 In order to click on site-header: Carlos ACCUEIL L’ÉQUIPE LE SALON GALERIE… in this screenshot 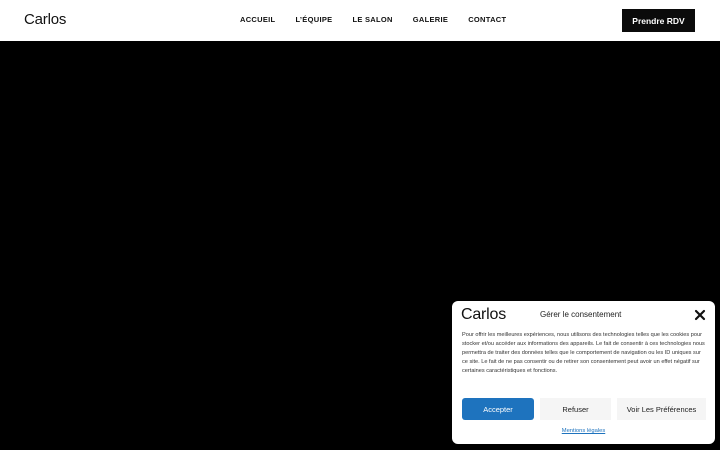, I will do `click(360, 20)`.